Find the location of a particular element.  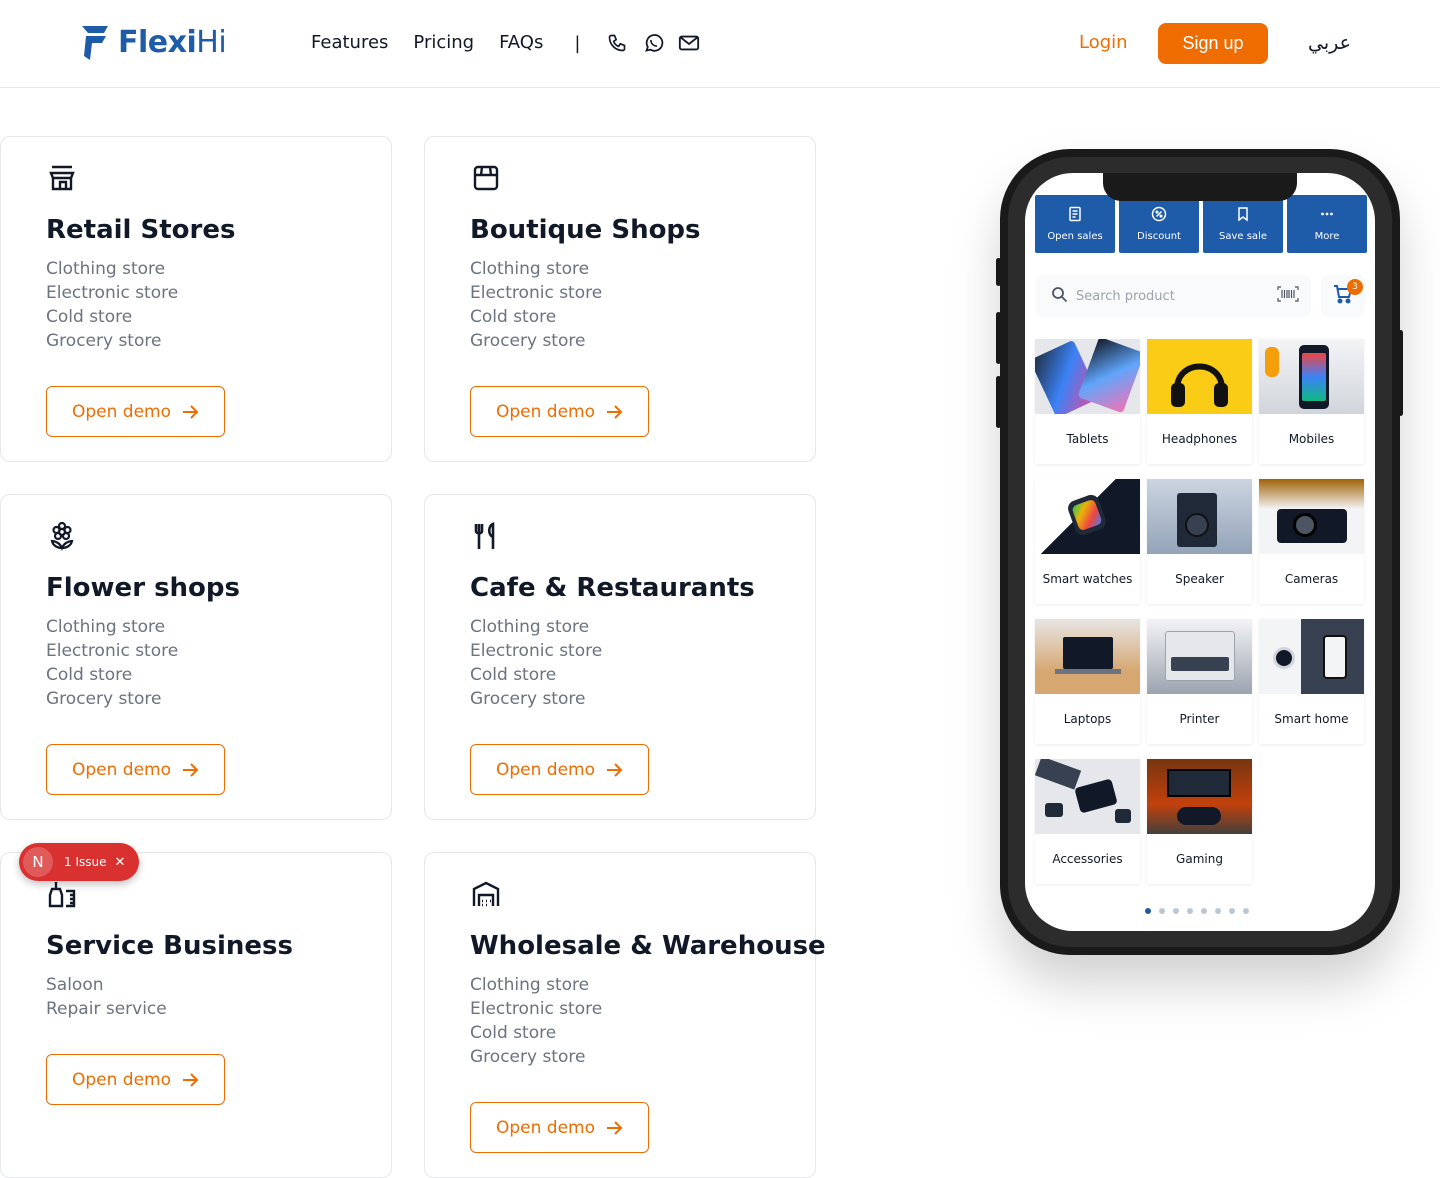

product-name: Accessories is located at coordinates (1087, 859).